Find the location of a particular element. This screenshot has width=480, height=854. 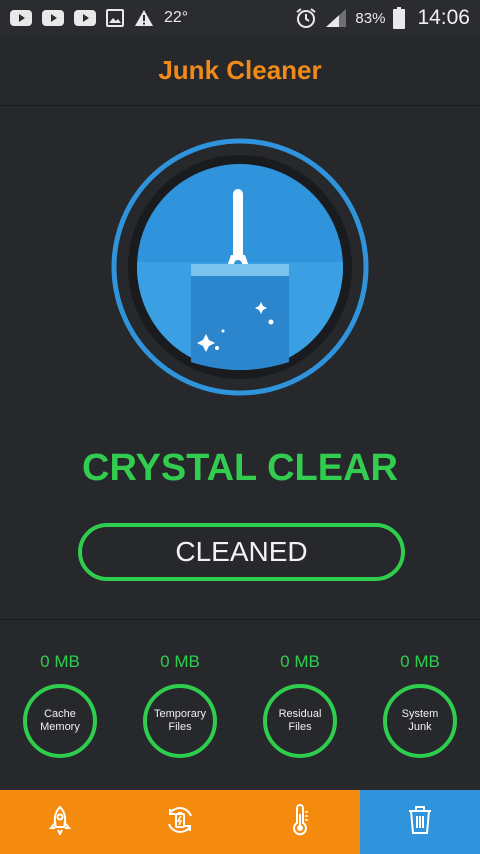

rocket-icon is located at coordinates (60, 822).